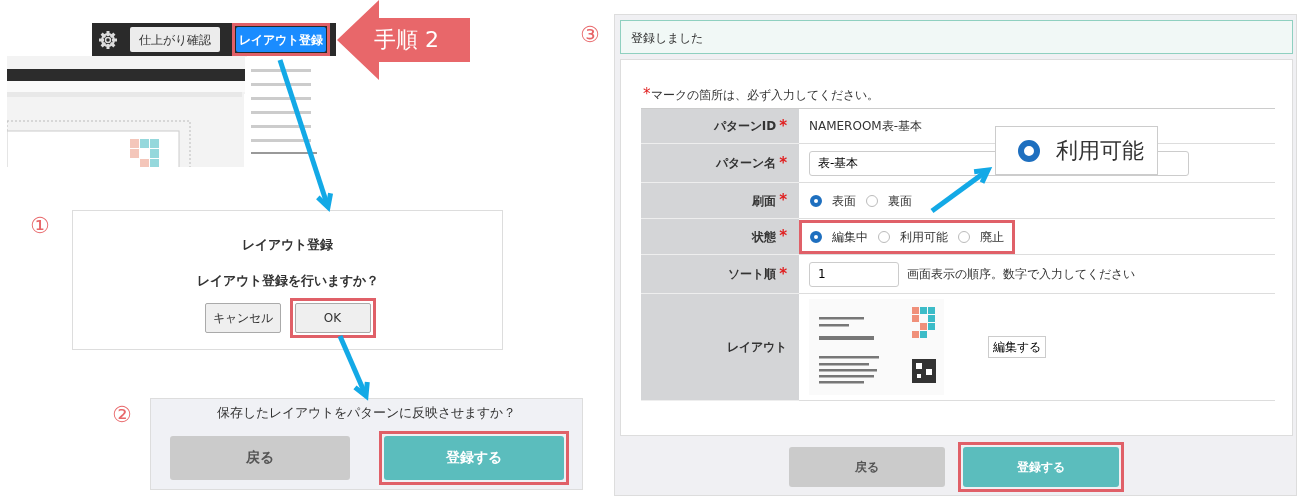 The image size is (1302, 498). Describe the element at coordinates (242, 318) in the screenshot. I see `dialog-button: キャンセル` at that location.